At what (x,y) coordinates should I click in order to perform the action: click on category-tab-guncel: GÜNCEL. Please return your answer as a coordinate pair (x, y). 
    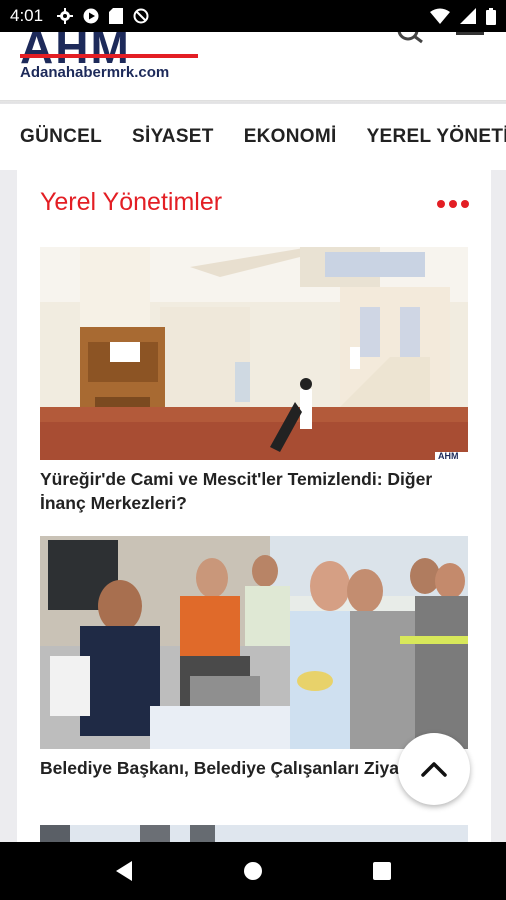
    Looking at the image, I should click on (61, 137).